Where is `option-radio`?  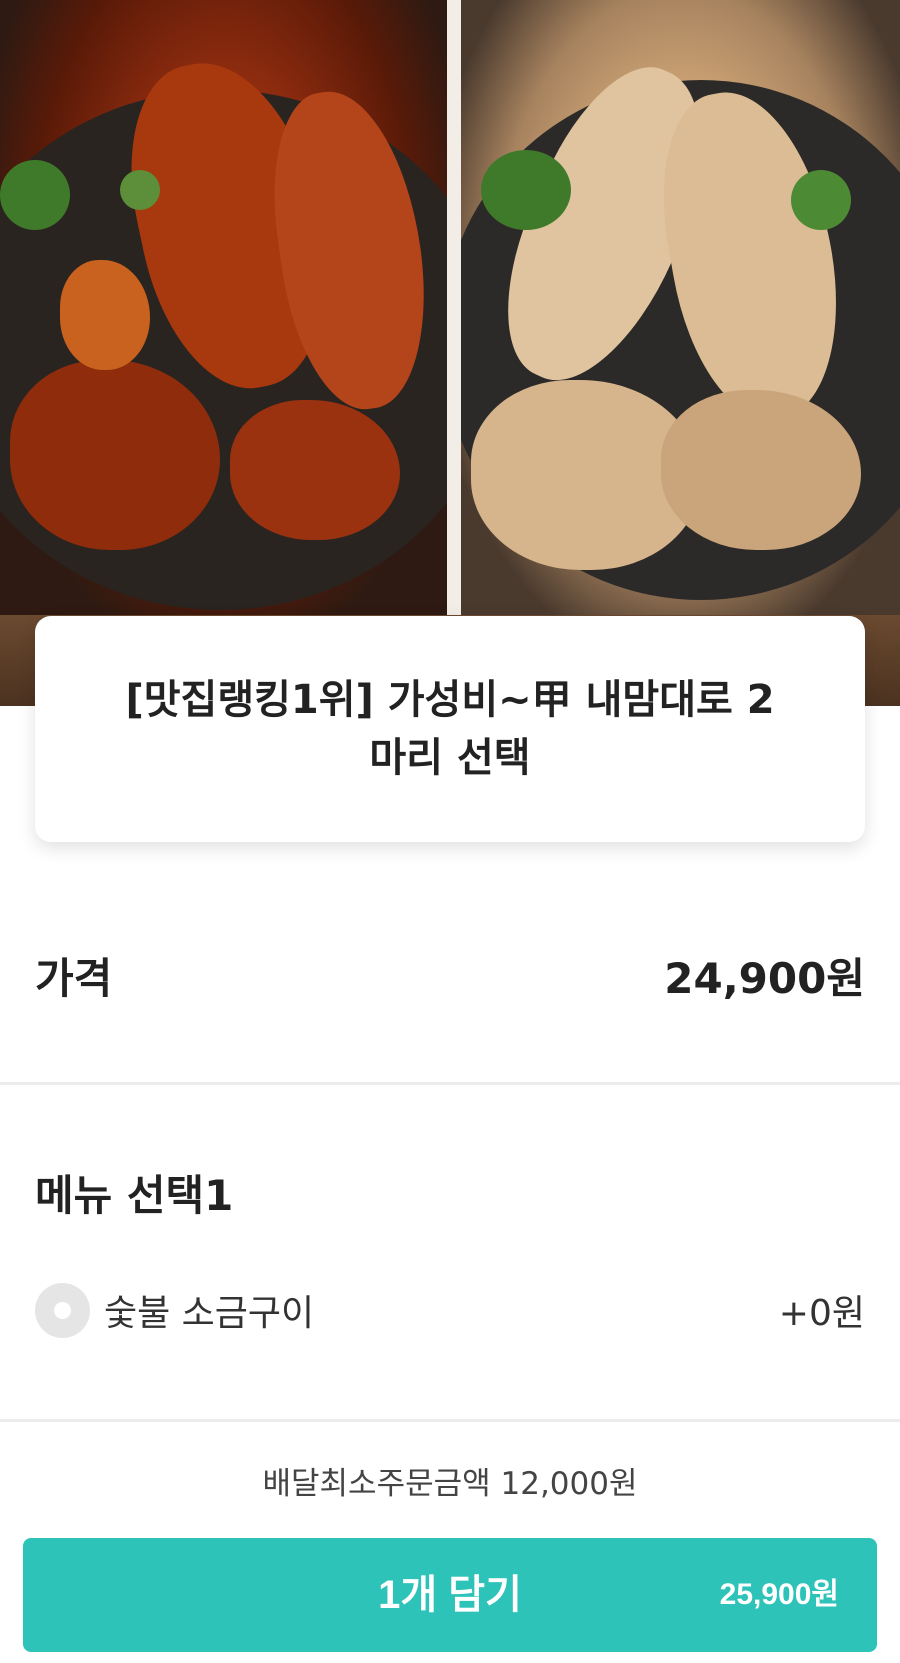 option-radio is located at coordinates (62, 1310).